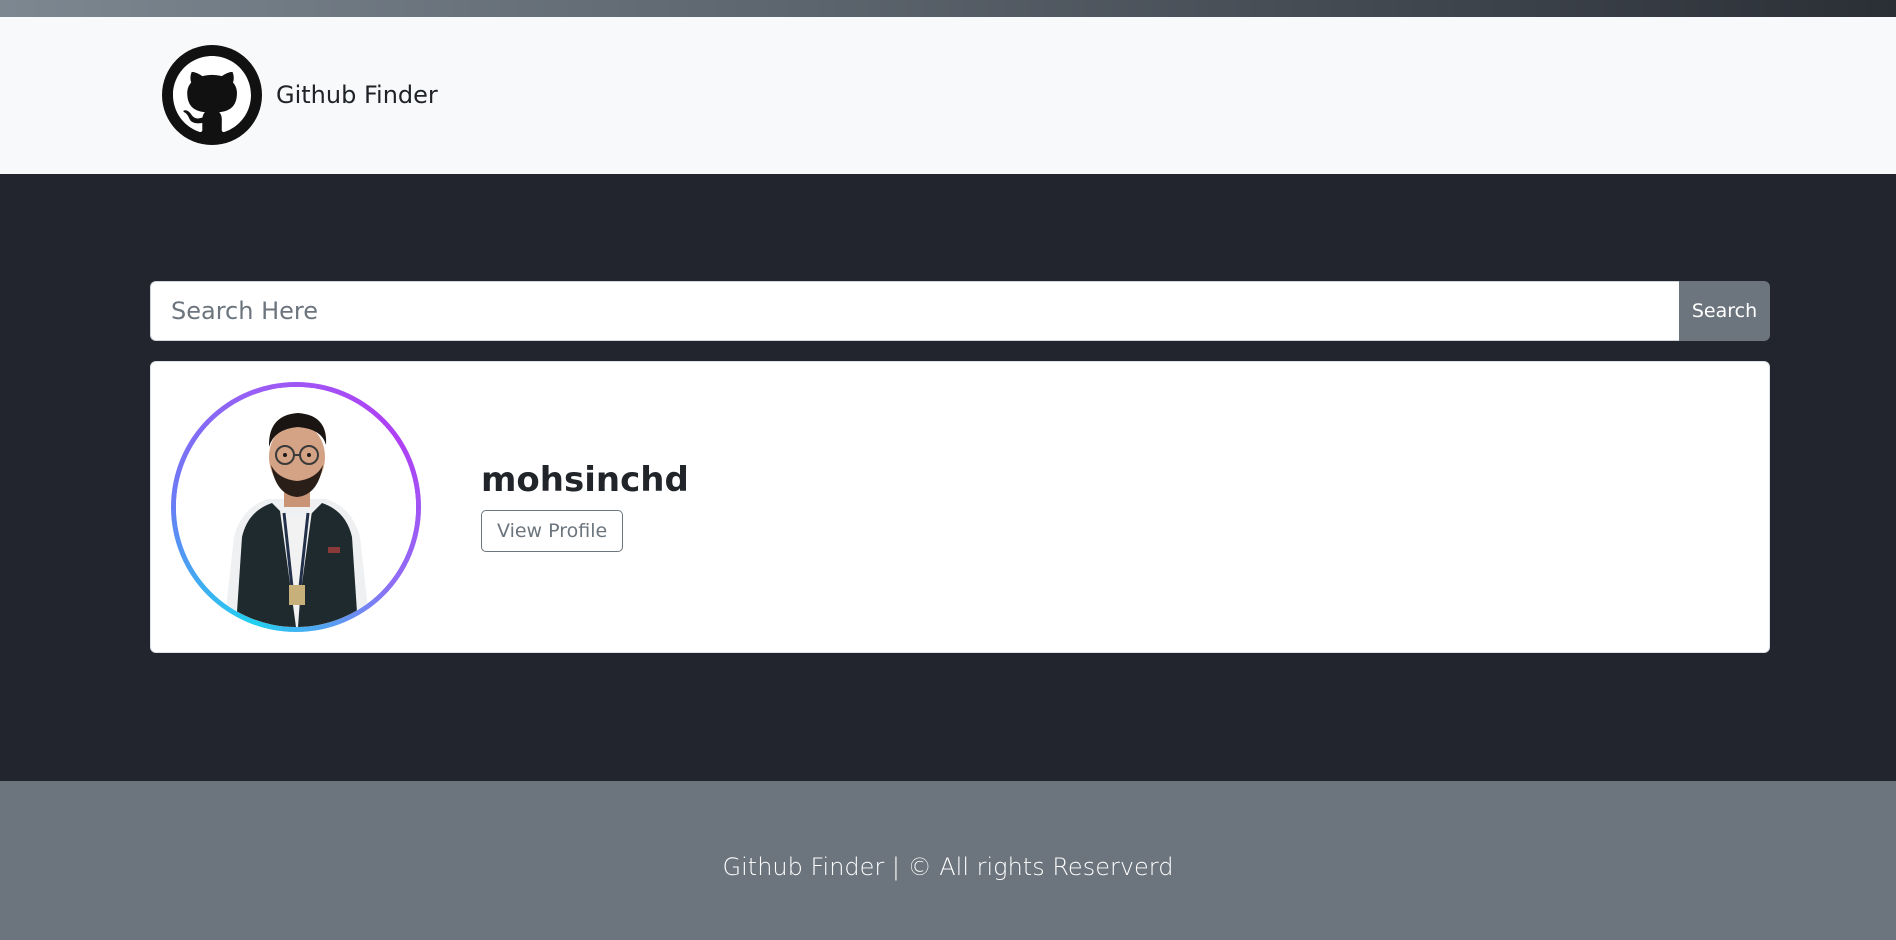 The height and width of the screenshot is (940, 1896). I want to click on brand: Github Finder, so click(300, 95).